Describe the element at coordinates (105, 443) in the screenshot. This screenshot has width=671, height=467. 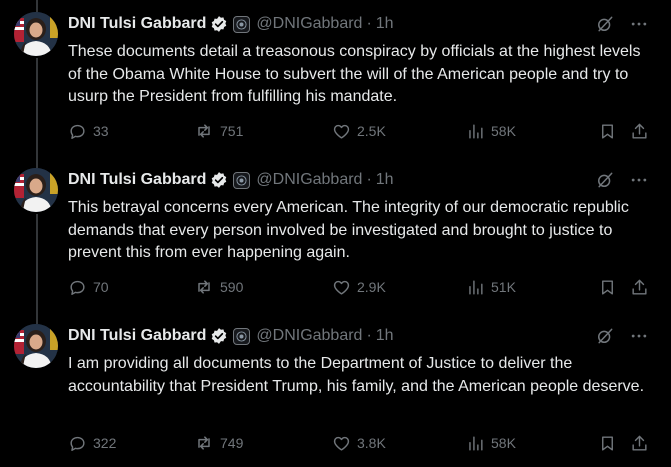
I see `reply-count: 322` at that location.